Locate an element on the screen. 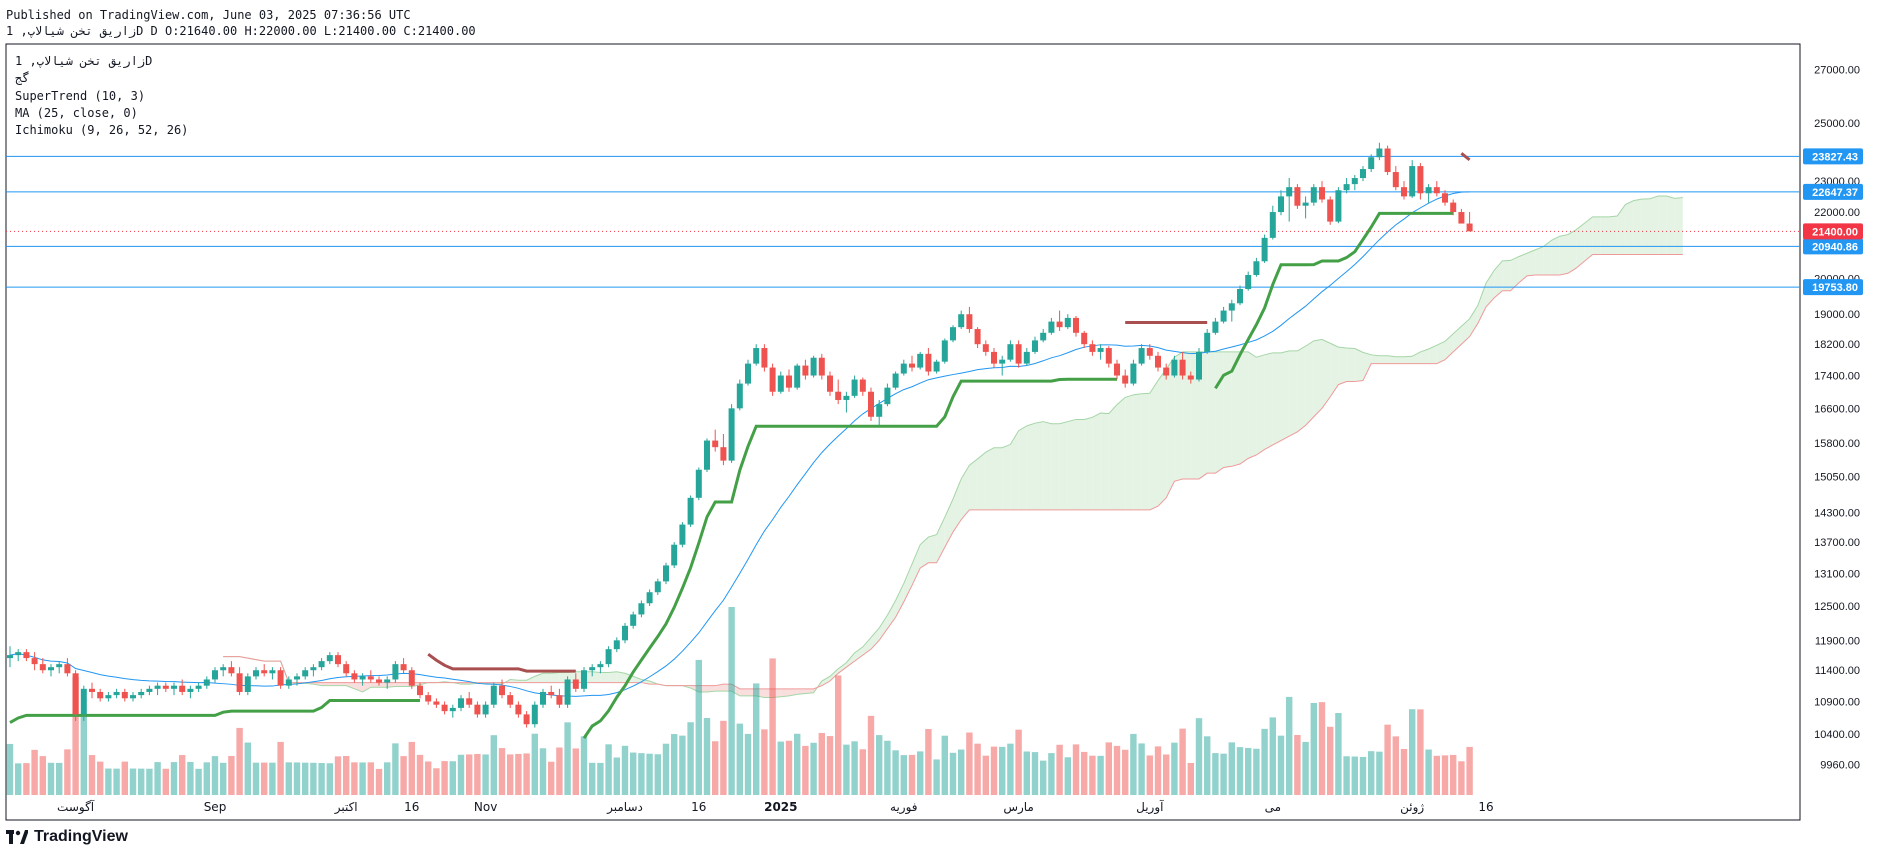 Image resolution: width=1878 pixels, height=858 pixels. legend-supertrend: SuperTrend (10, 3) is located at coordinates (80, 96).